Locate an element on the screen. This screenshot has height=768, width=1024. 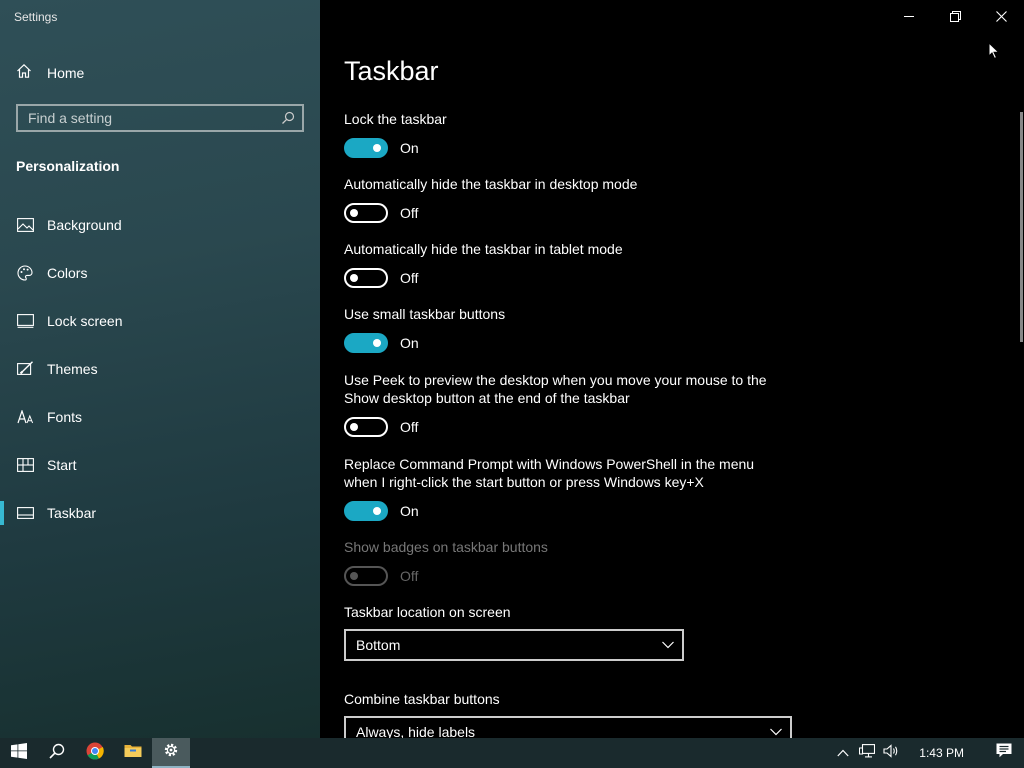
home-link: Home is located at coordinates (50, 73).